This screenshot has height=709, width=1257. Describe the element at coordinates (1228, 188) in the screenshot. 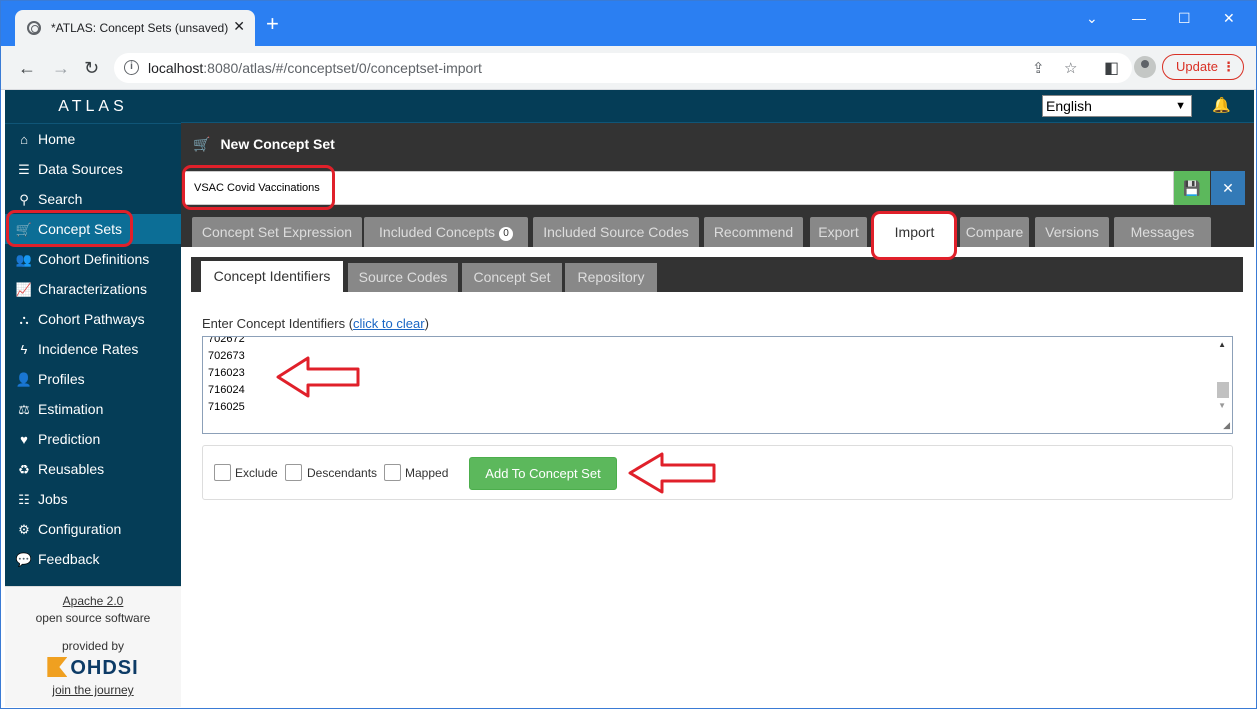

I see `close-button: ✕` at that location.